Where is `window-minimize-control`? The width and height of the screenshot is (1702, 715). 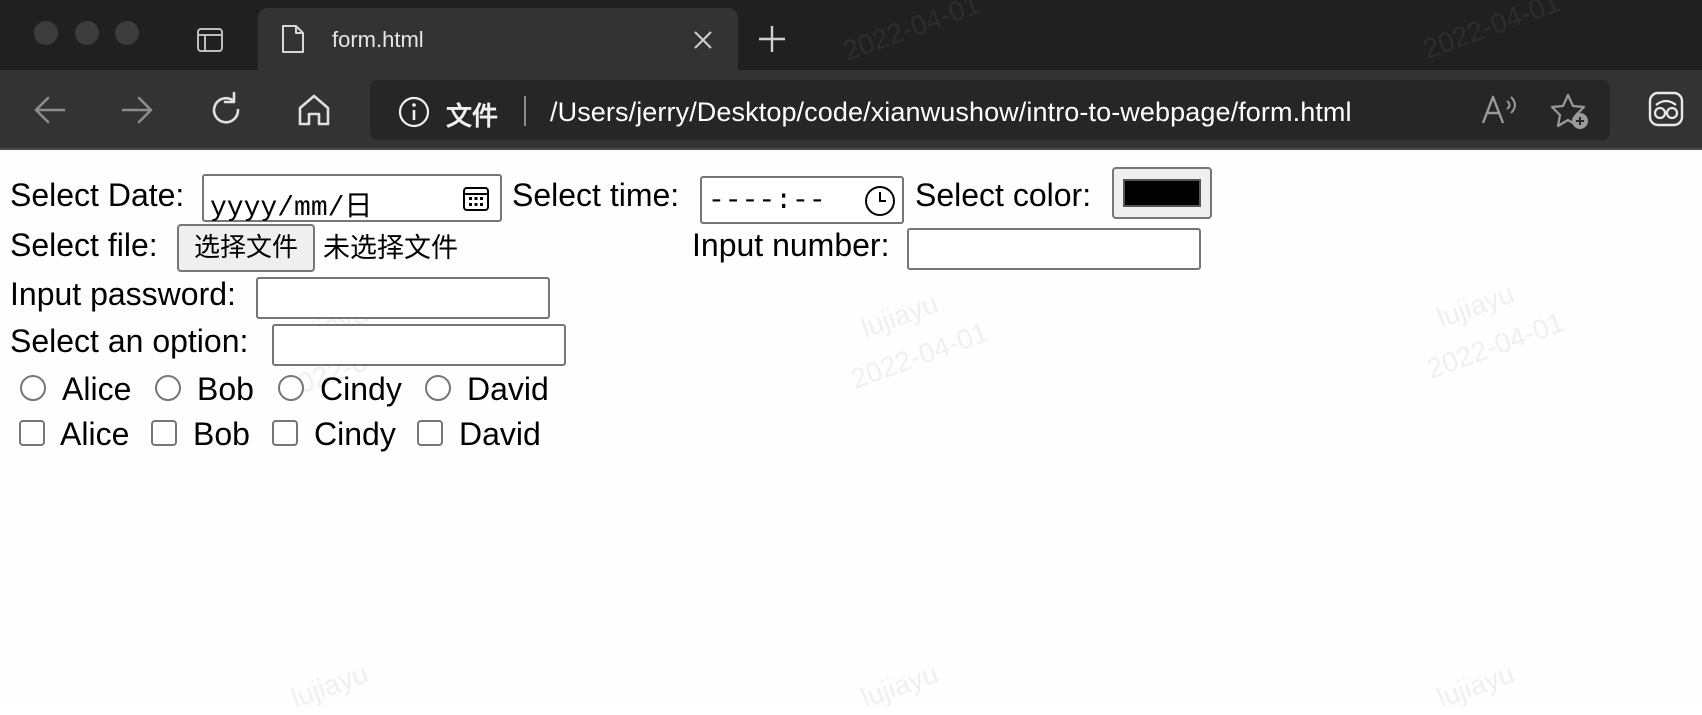 window-minimize-control is located at coordinates (87, 33).